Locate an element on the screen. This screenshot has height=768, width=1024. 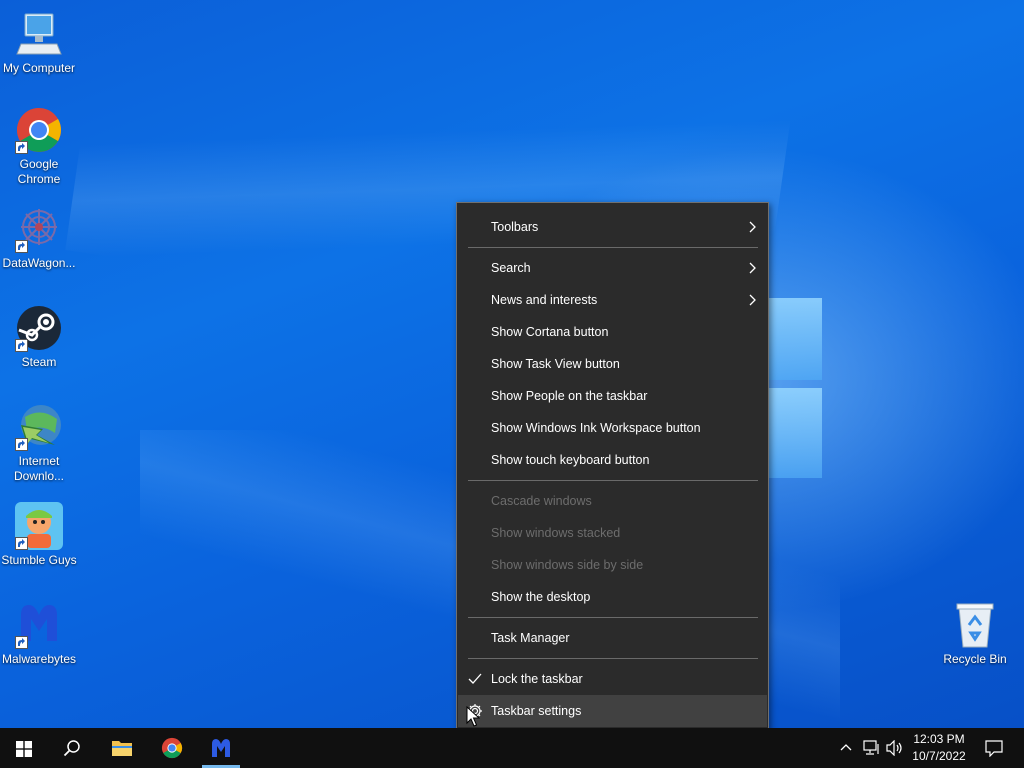
menu-item-show-touch-keyboard: Show touch keyboard button is located at coordinates (612, 460).